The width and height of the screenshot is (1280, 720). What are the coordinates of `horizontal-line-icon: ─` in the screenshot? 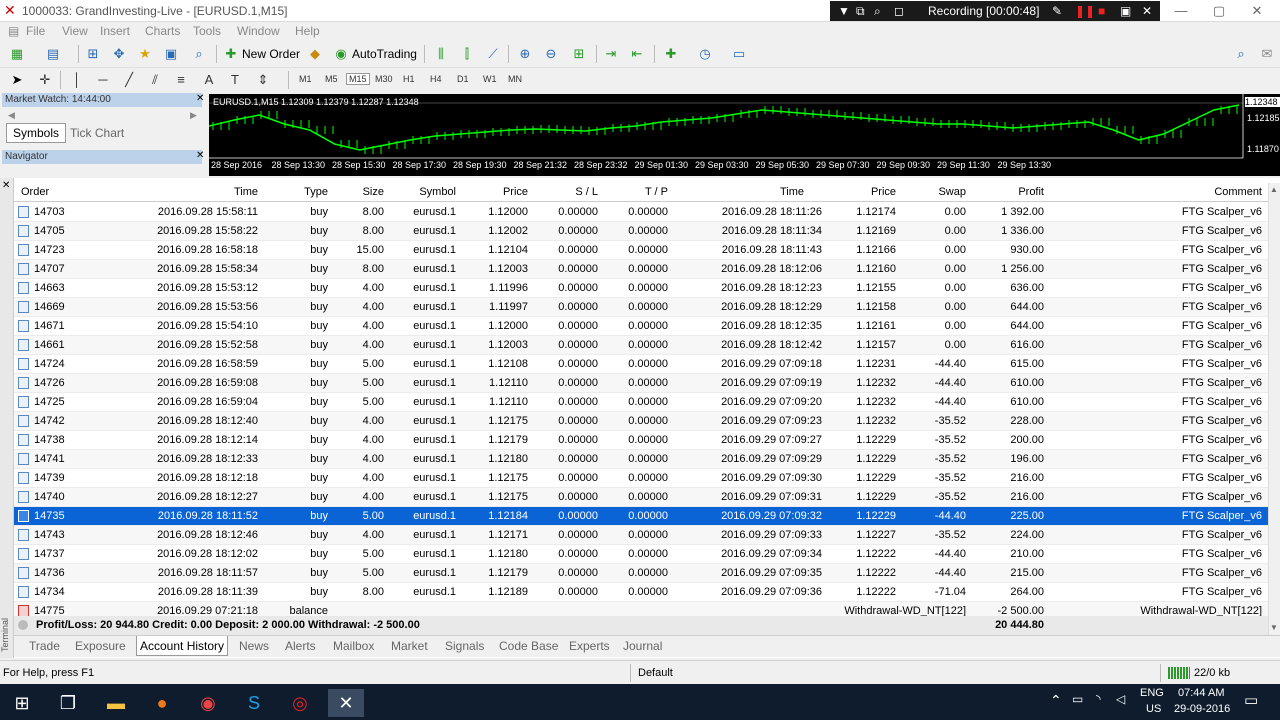 It's located at (103, 80).